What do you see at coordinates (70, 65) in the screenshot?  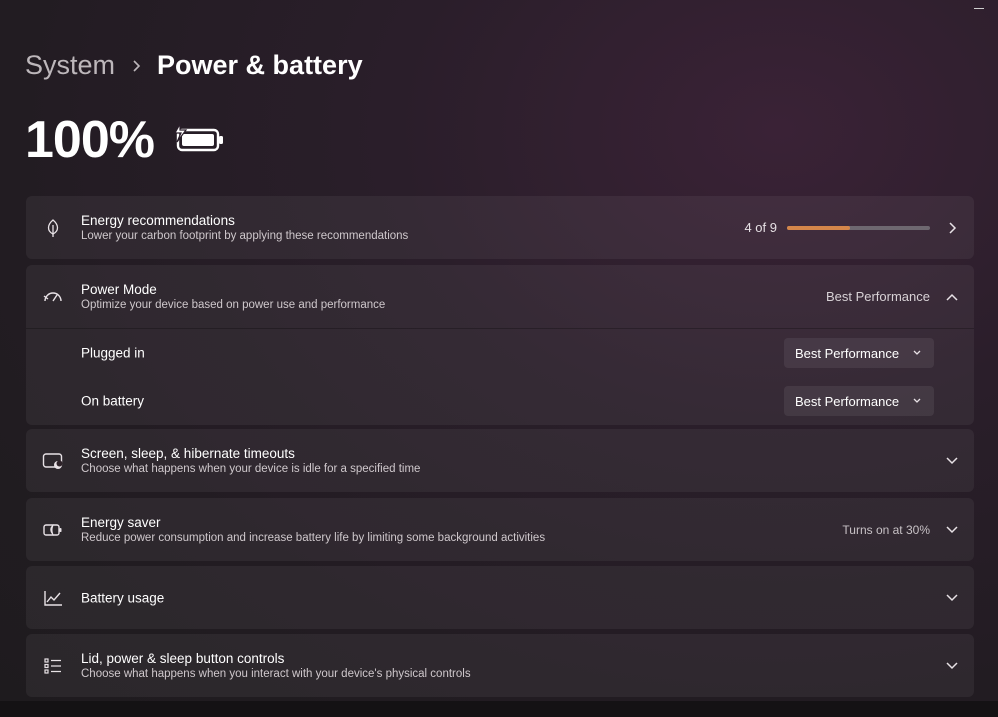 I see `breadcrumb-system: System` at bounding box center [70, 65].